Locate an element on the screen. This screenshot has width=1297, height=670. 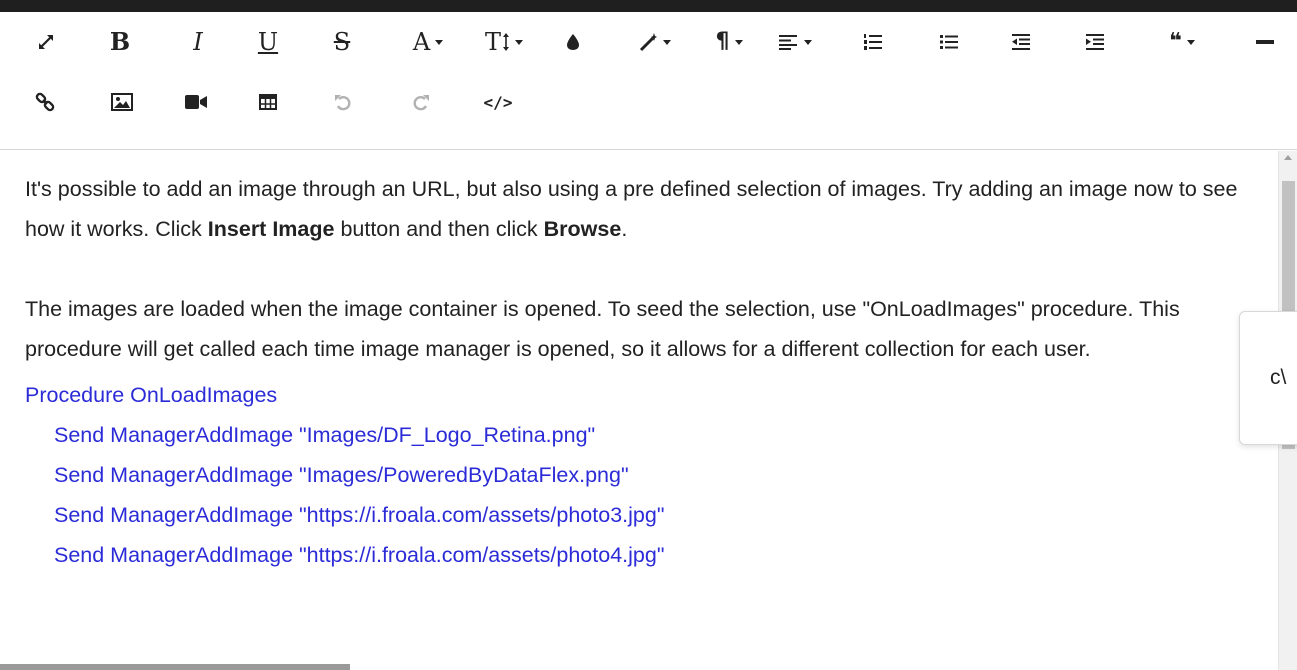
strikethrough-icon: S is located at coordinates (342, 42).